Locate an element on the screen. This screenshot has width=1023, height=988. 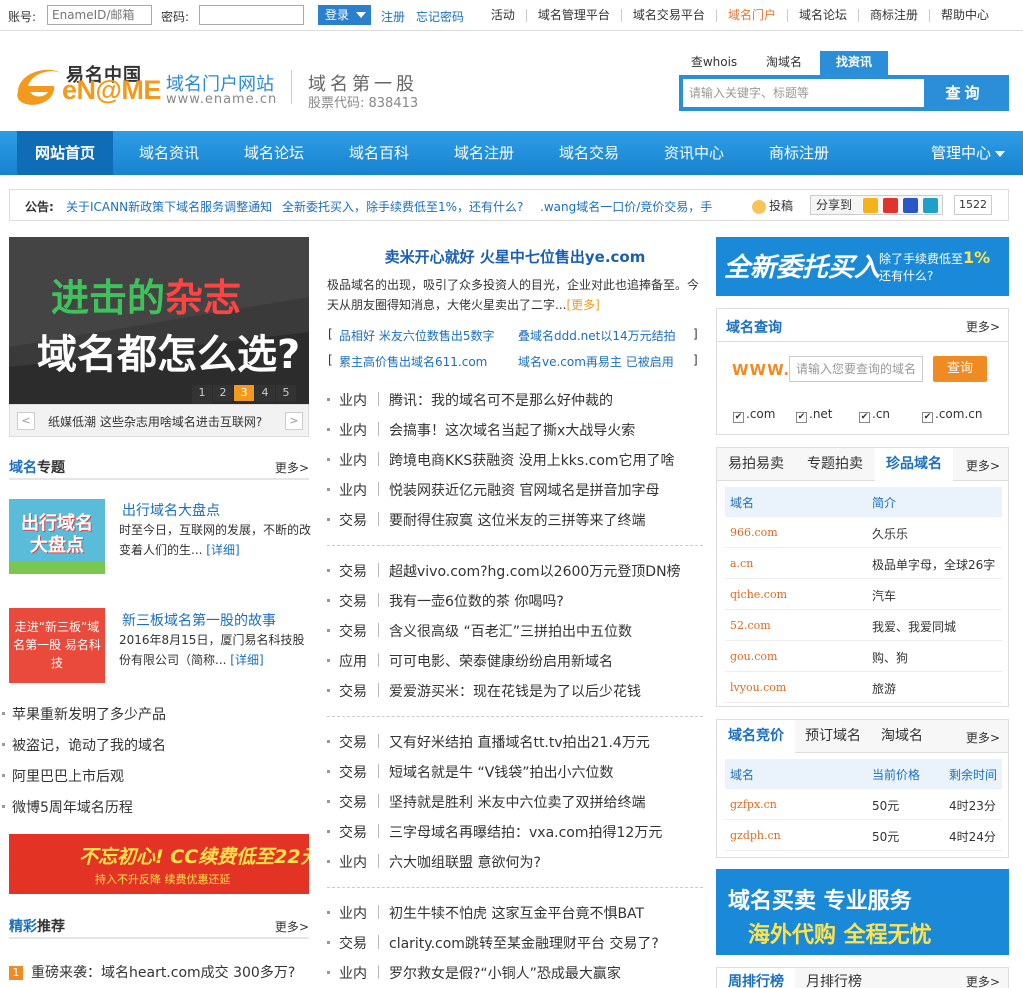
domain-query-input: 请输入您要查询的域名 is located at coordinates (856, 369).